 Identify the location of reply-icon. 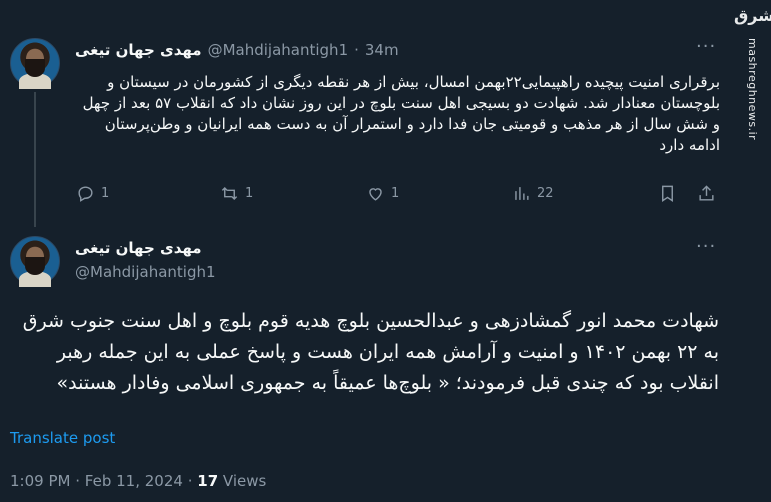
(85, 194).